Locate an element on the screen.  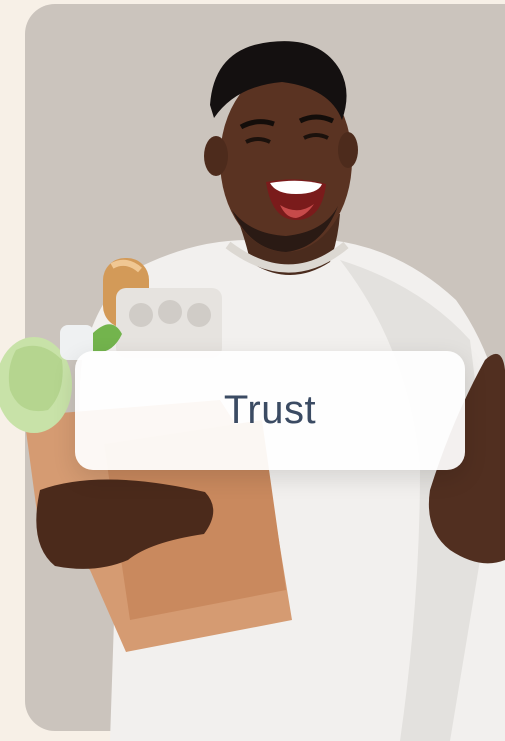
lettuce-leaf is located at coordinates (35, 378).